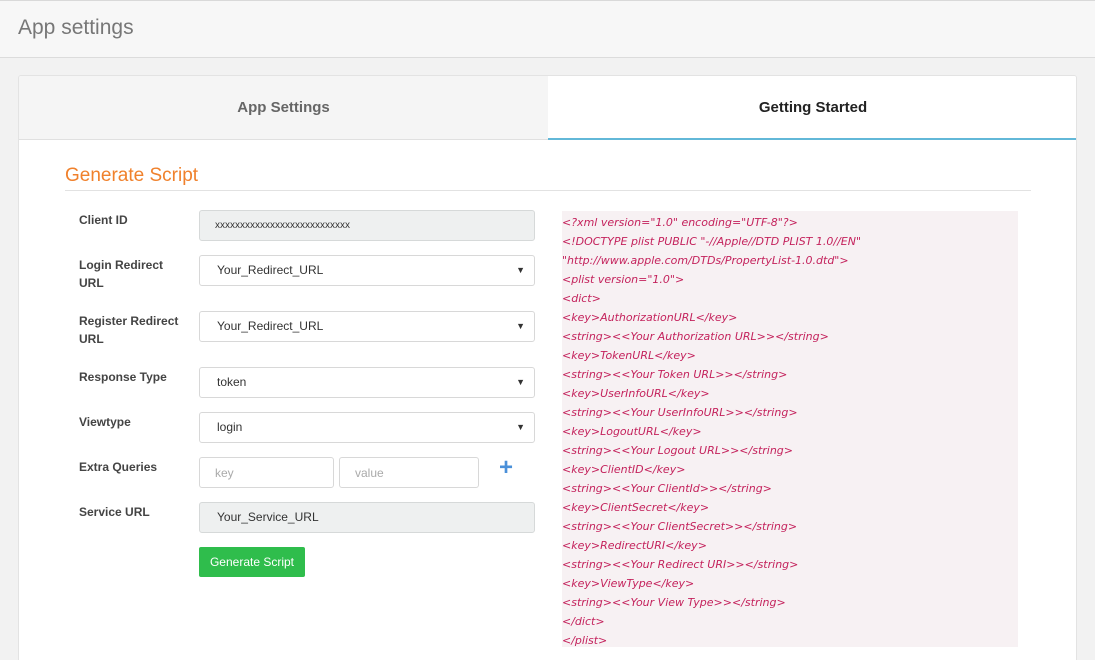 This screenshot has width=1095, height=660. What do you see at coordinates (367, 427) in the screenshot?
I see `viewtype-select: login ▼` at bounding box center [367, 427].